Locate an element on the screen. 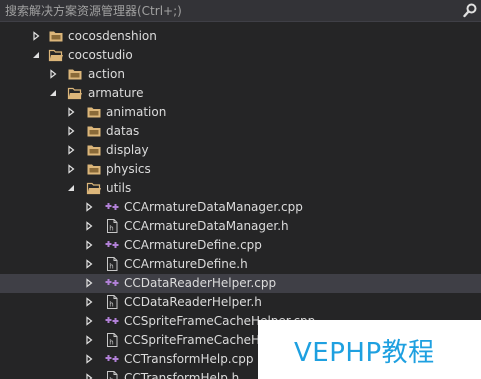 The width and height of the screenshot is (481, 379). tree-item: utils is located at coordinates (240, 188).